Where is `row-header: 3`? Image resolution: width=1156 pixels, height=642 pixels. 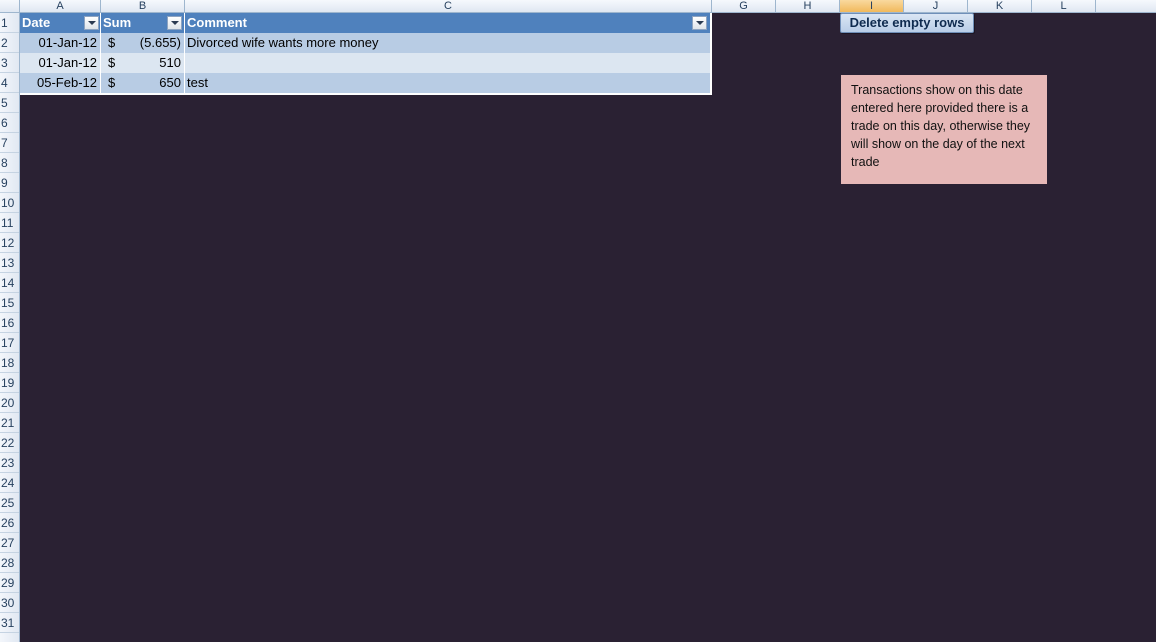
row-header: 3 is located at coordinates (9, 63).